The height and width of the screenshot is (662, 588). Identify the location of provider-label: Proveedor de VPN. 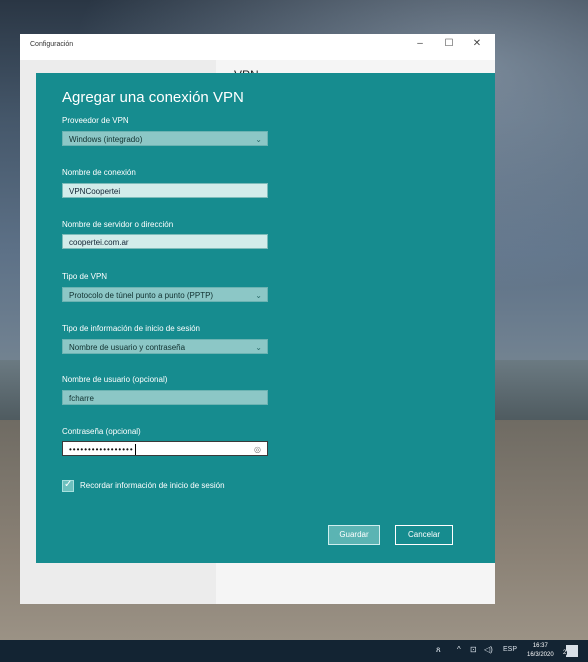
(95, 120).